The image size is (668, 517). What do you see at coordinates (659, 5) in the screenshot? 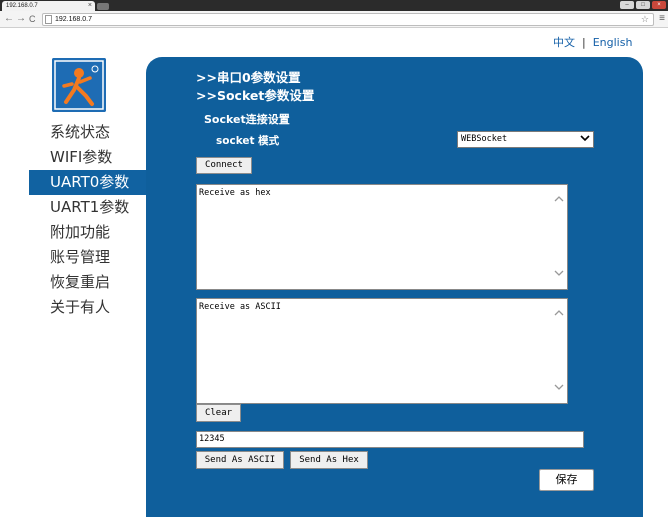
I see `close-window-button: ×` at bounding box center [659, 5].